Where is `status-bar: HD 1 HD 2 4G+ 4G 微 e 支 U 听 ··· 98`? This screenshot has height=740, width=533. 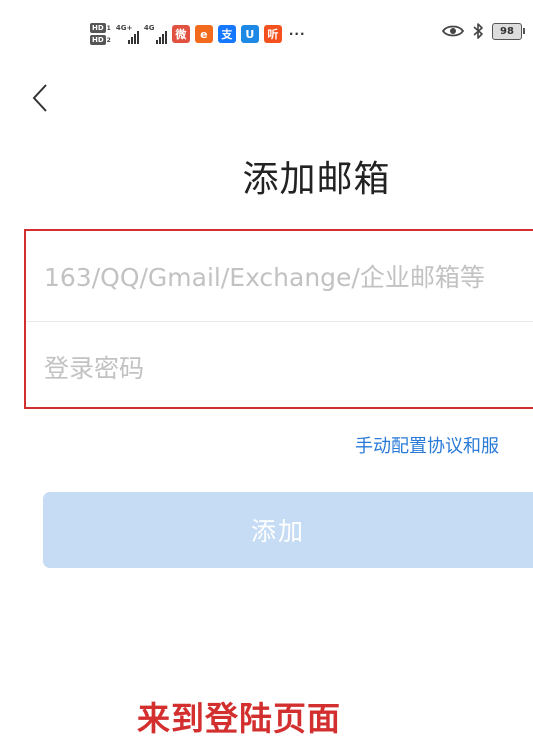
status-bar: HD 1 HD 2 4G+ 4G 微 e 支 U 听 ··· 98 is located at coordinates (266, 32).